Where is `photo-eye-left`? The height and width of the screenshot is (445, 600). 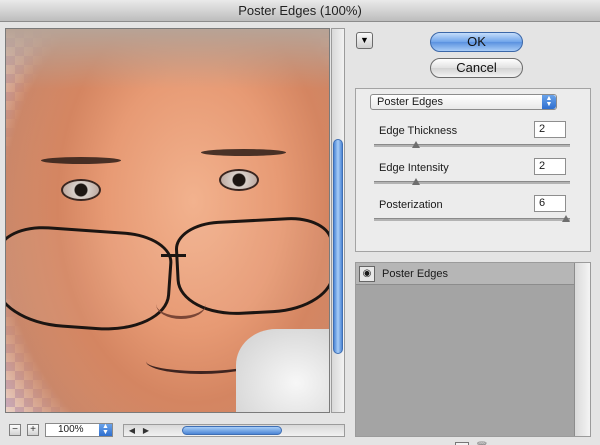
photo-eye-left is located at coordinates (81, 190).